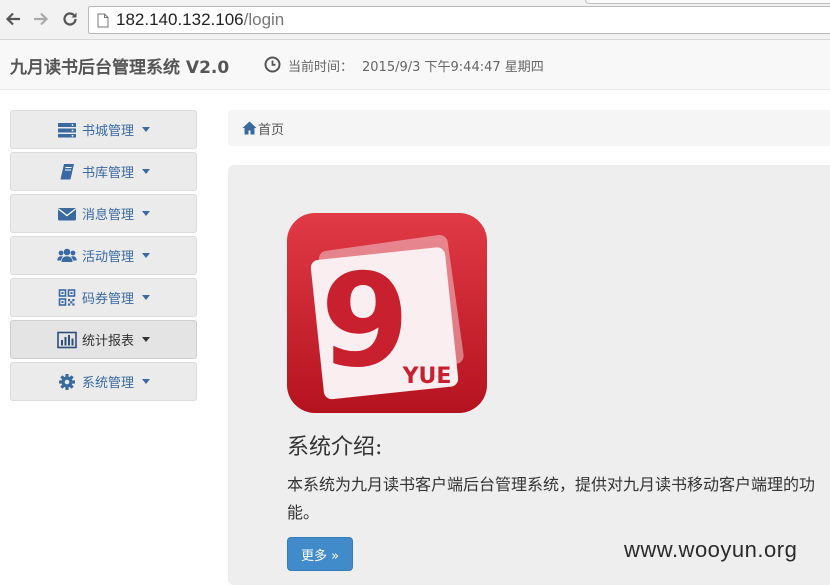 The height and width of the screenshot is (585, 830). I want to click on gear-icon, so click(67, 382).